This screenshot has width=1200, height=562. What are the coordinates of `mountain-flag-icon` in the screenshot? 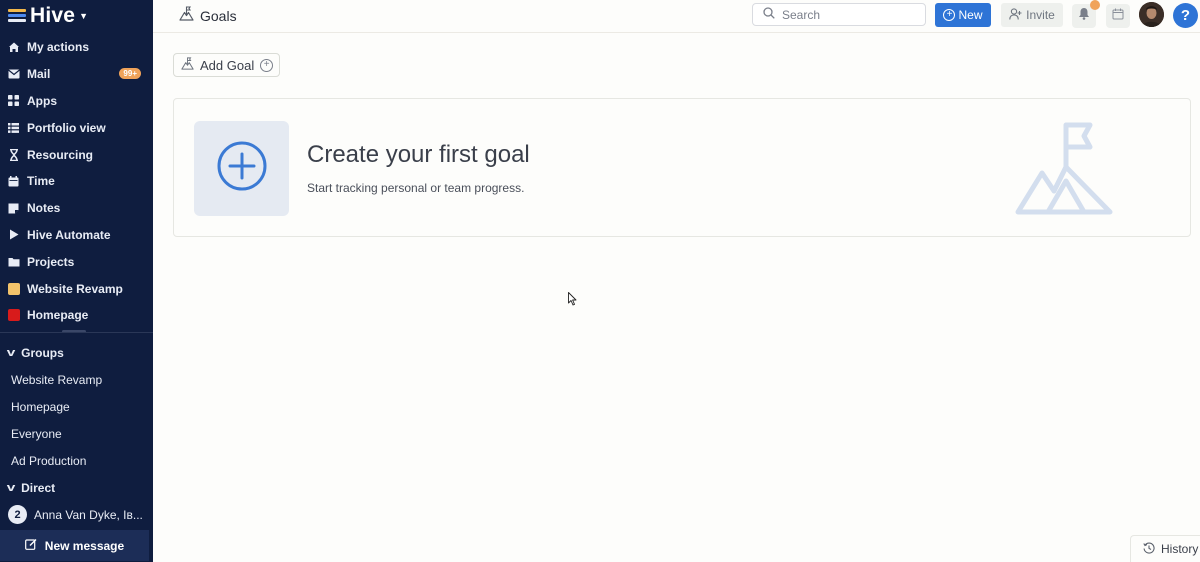 It's located at (1064, 168).